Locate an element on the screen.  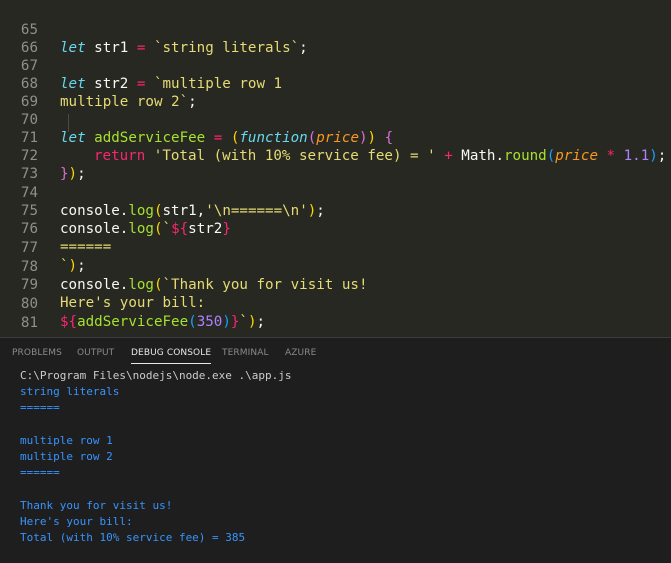
string-literal: `multiple row 1 is located at coordinates (214, 84).